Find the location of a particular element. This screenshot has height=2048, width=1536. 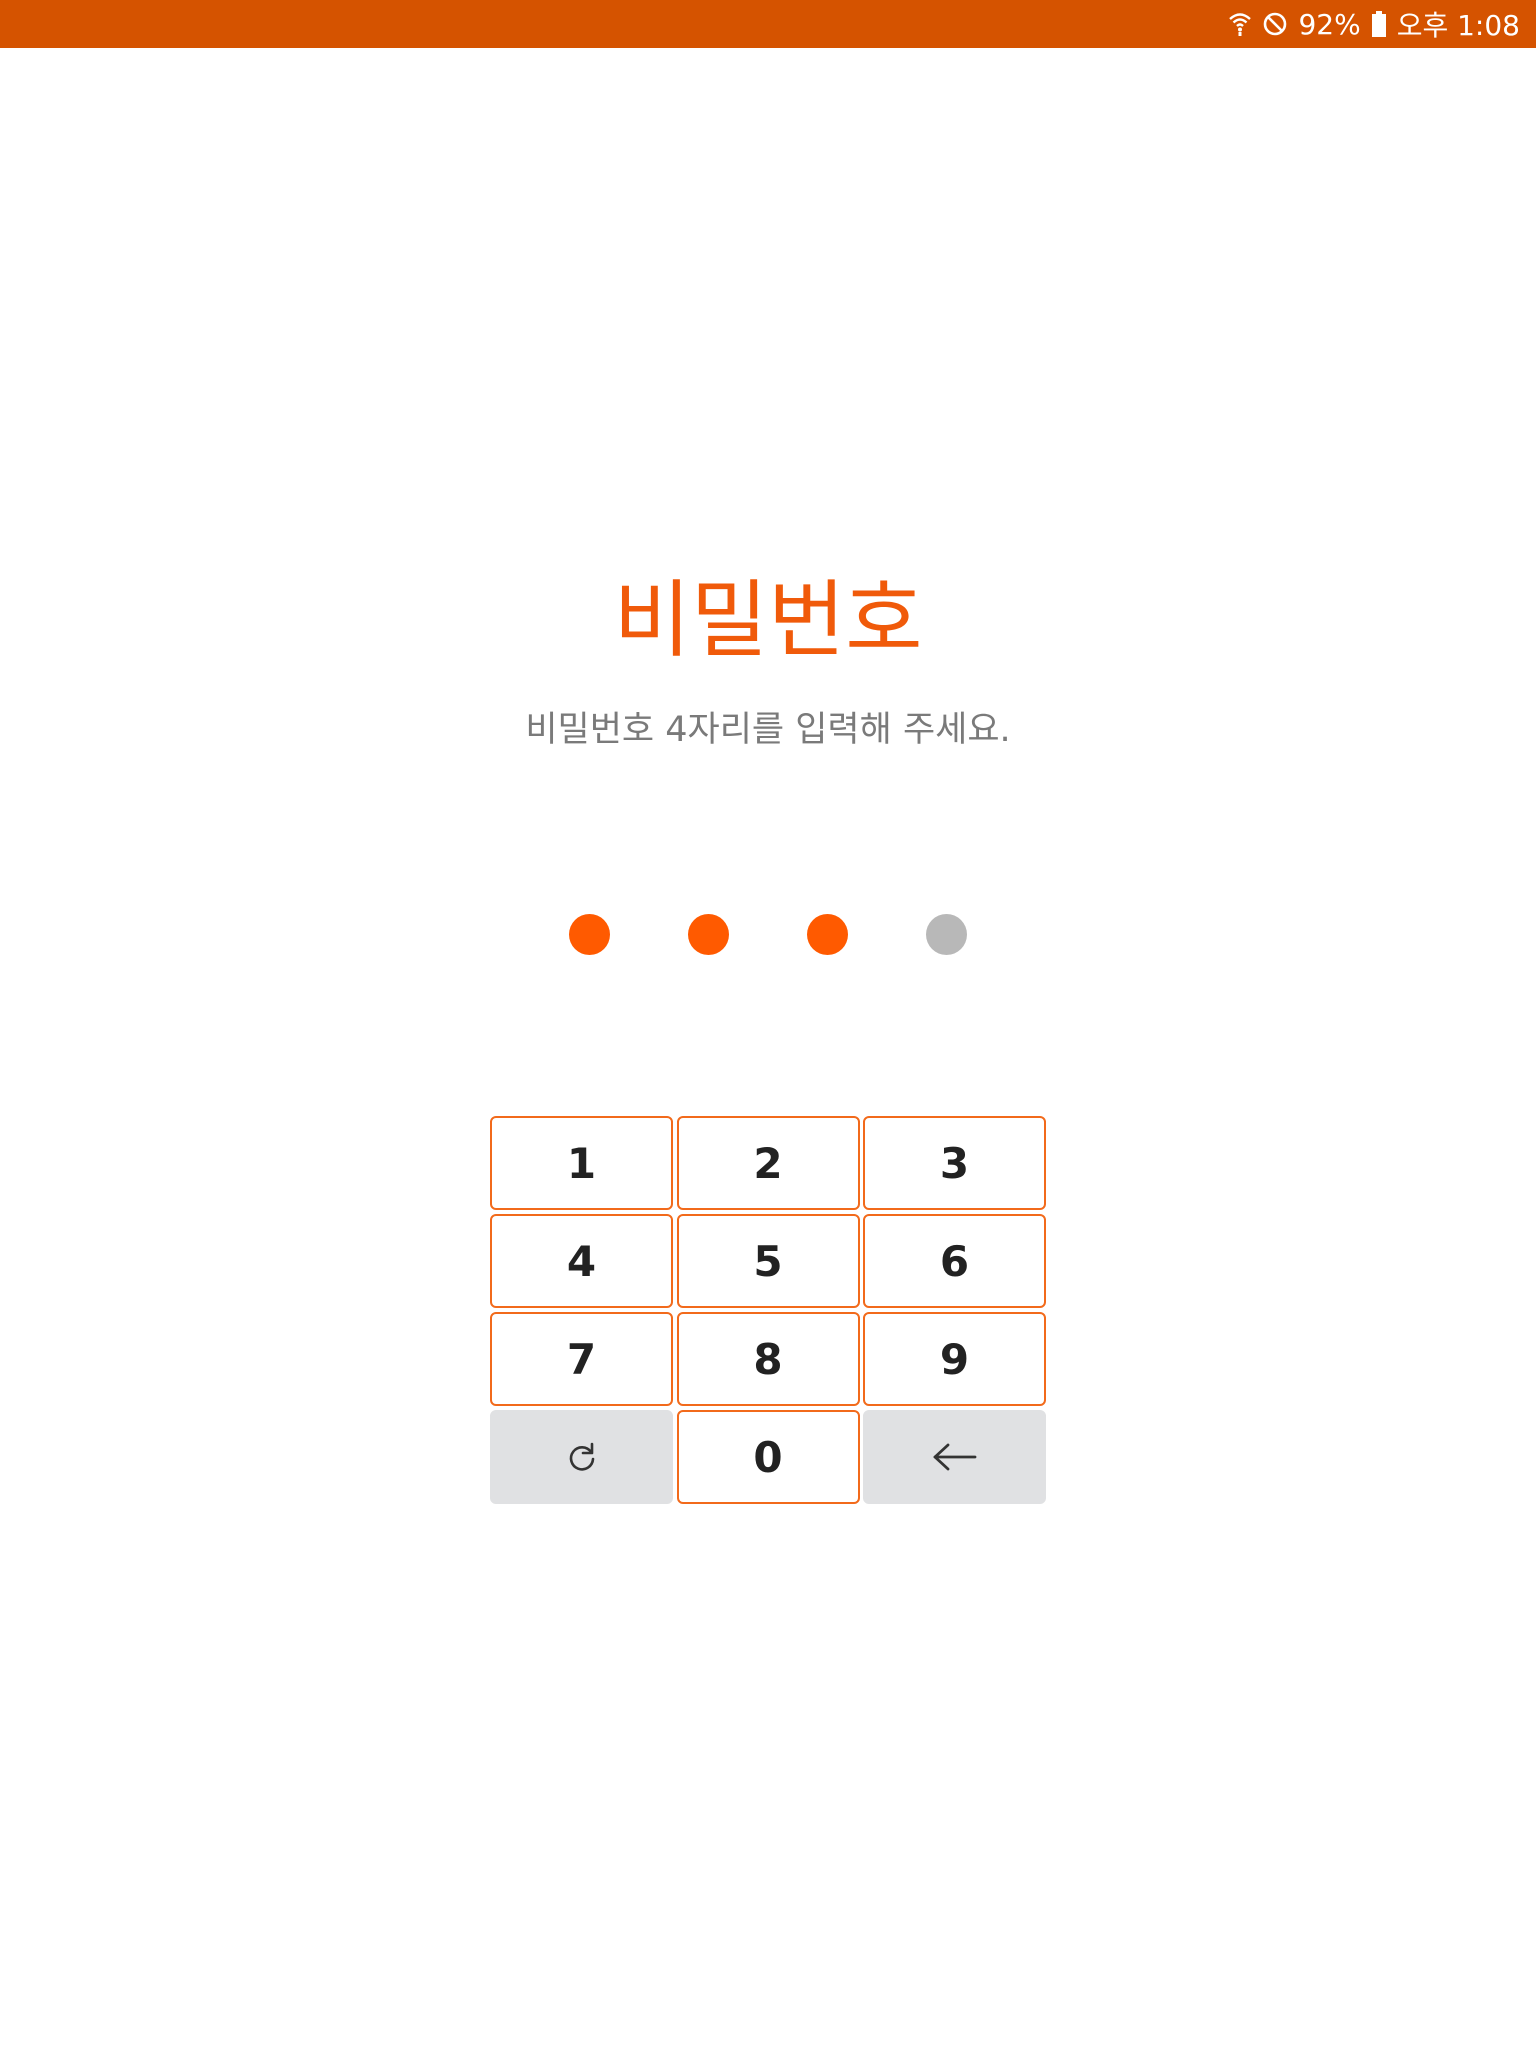

key-7: 7 is located at coordinates (581, 1359).